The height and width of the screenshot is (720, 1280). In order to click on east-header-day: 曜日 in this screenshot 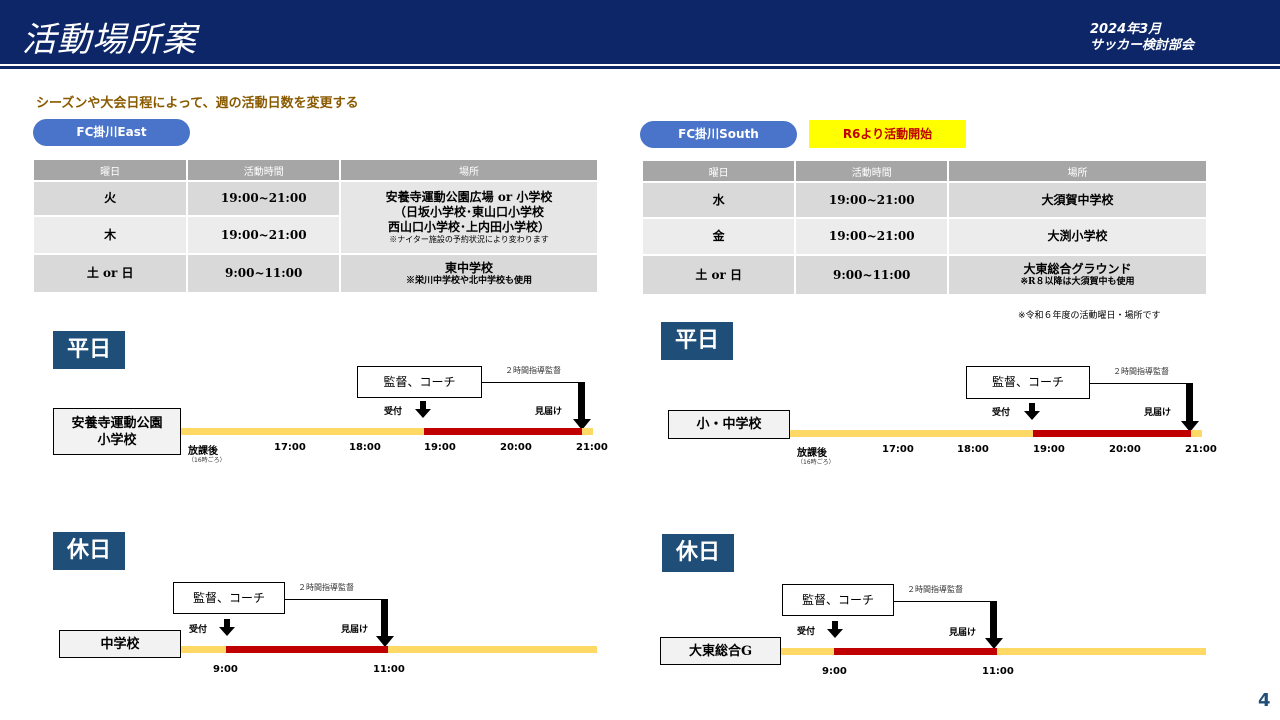, I will do `click(110, 170)`.